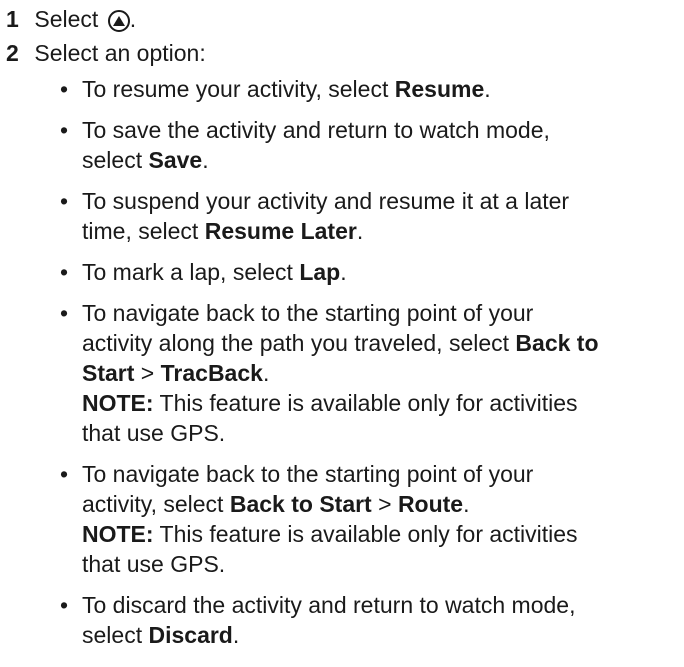 The width and height of the screenshot is (684, 667). Describe the element at coordinates (120, 53) in the screenshot. I see `step-text: Select an option:` at that location.